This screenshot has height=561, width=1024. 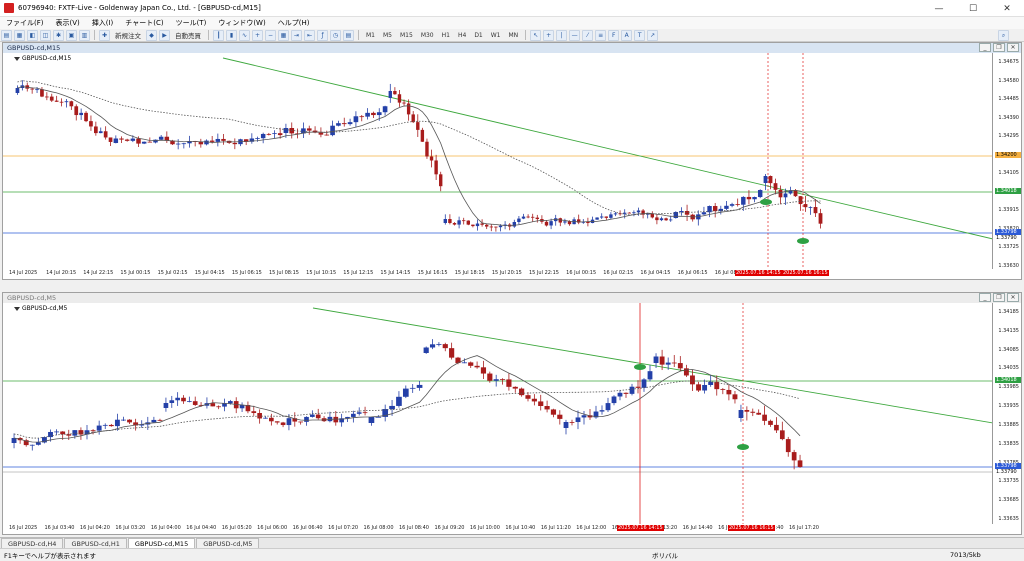 I want to click on auto-trade-icon: ▶, so click(x=164, y=35).